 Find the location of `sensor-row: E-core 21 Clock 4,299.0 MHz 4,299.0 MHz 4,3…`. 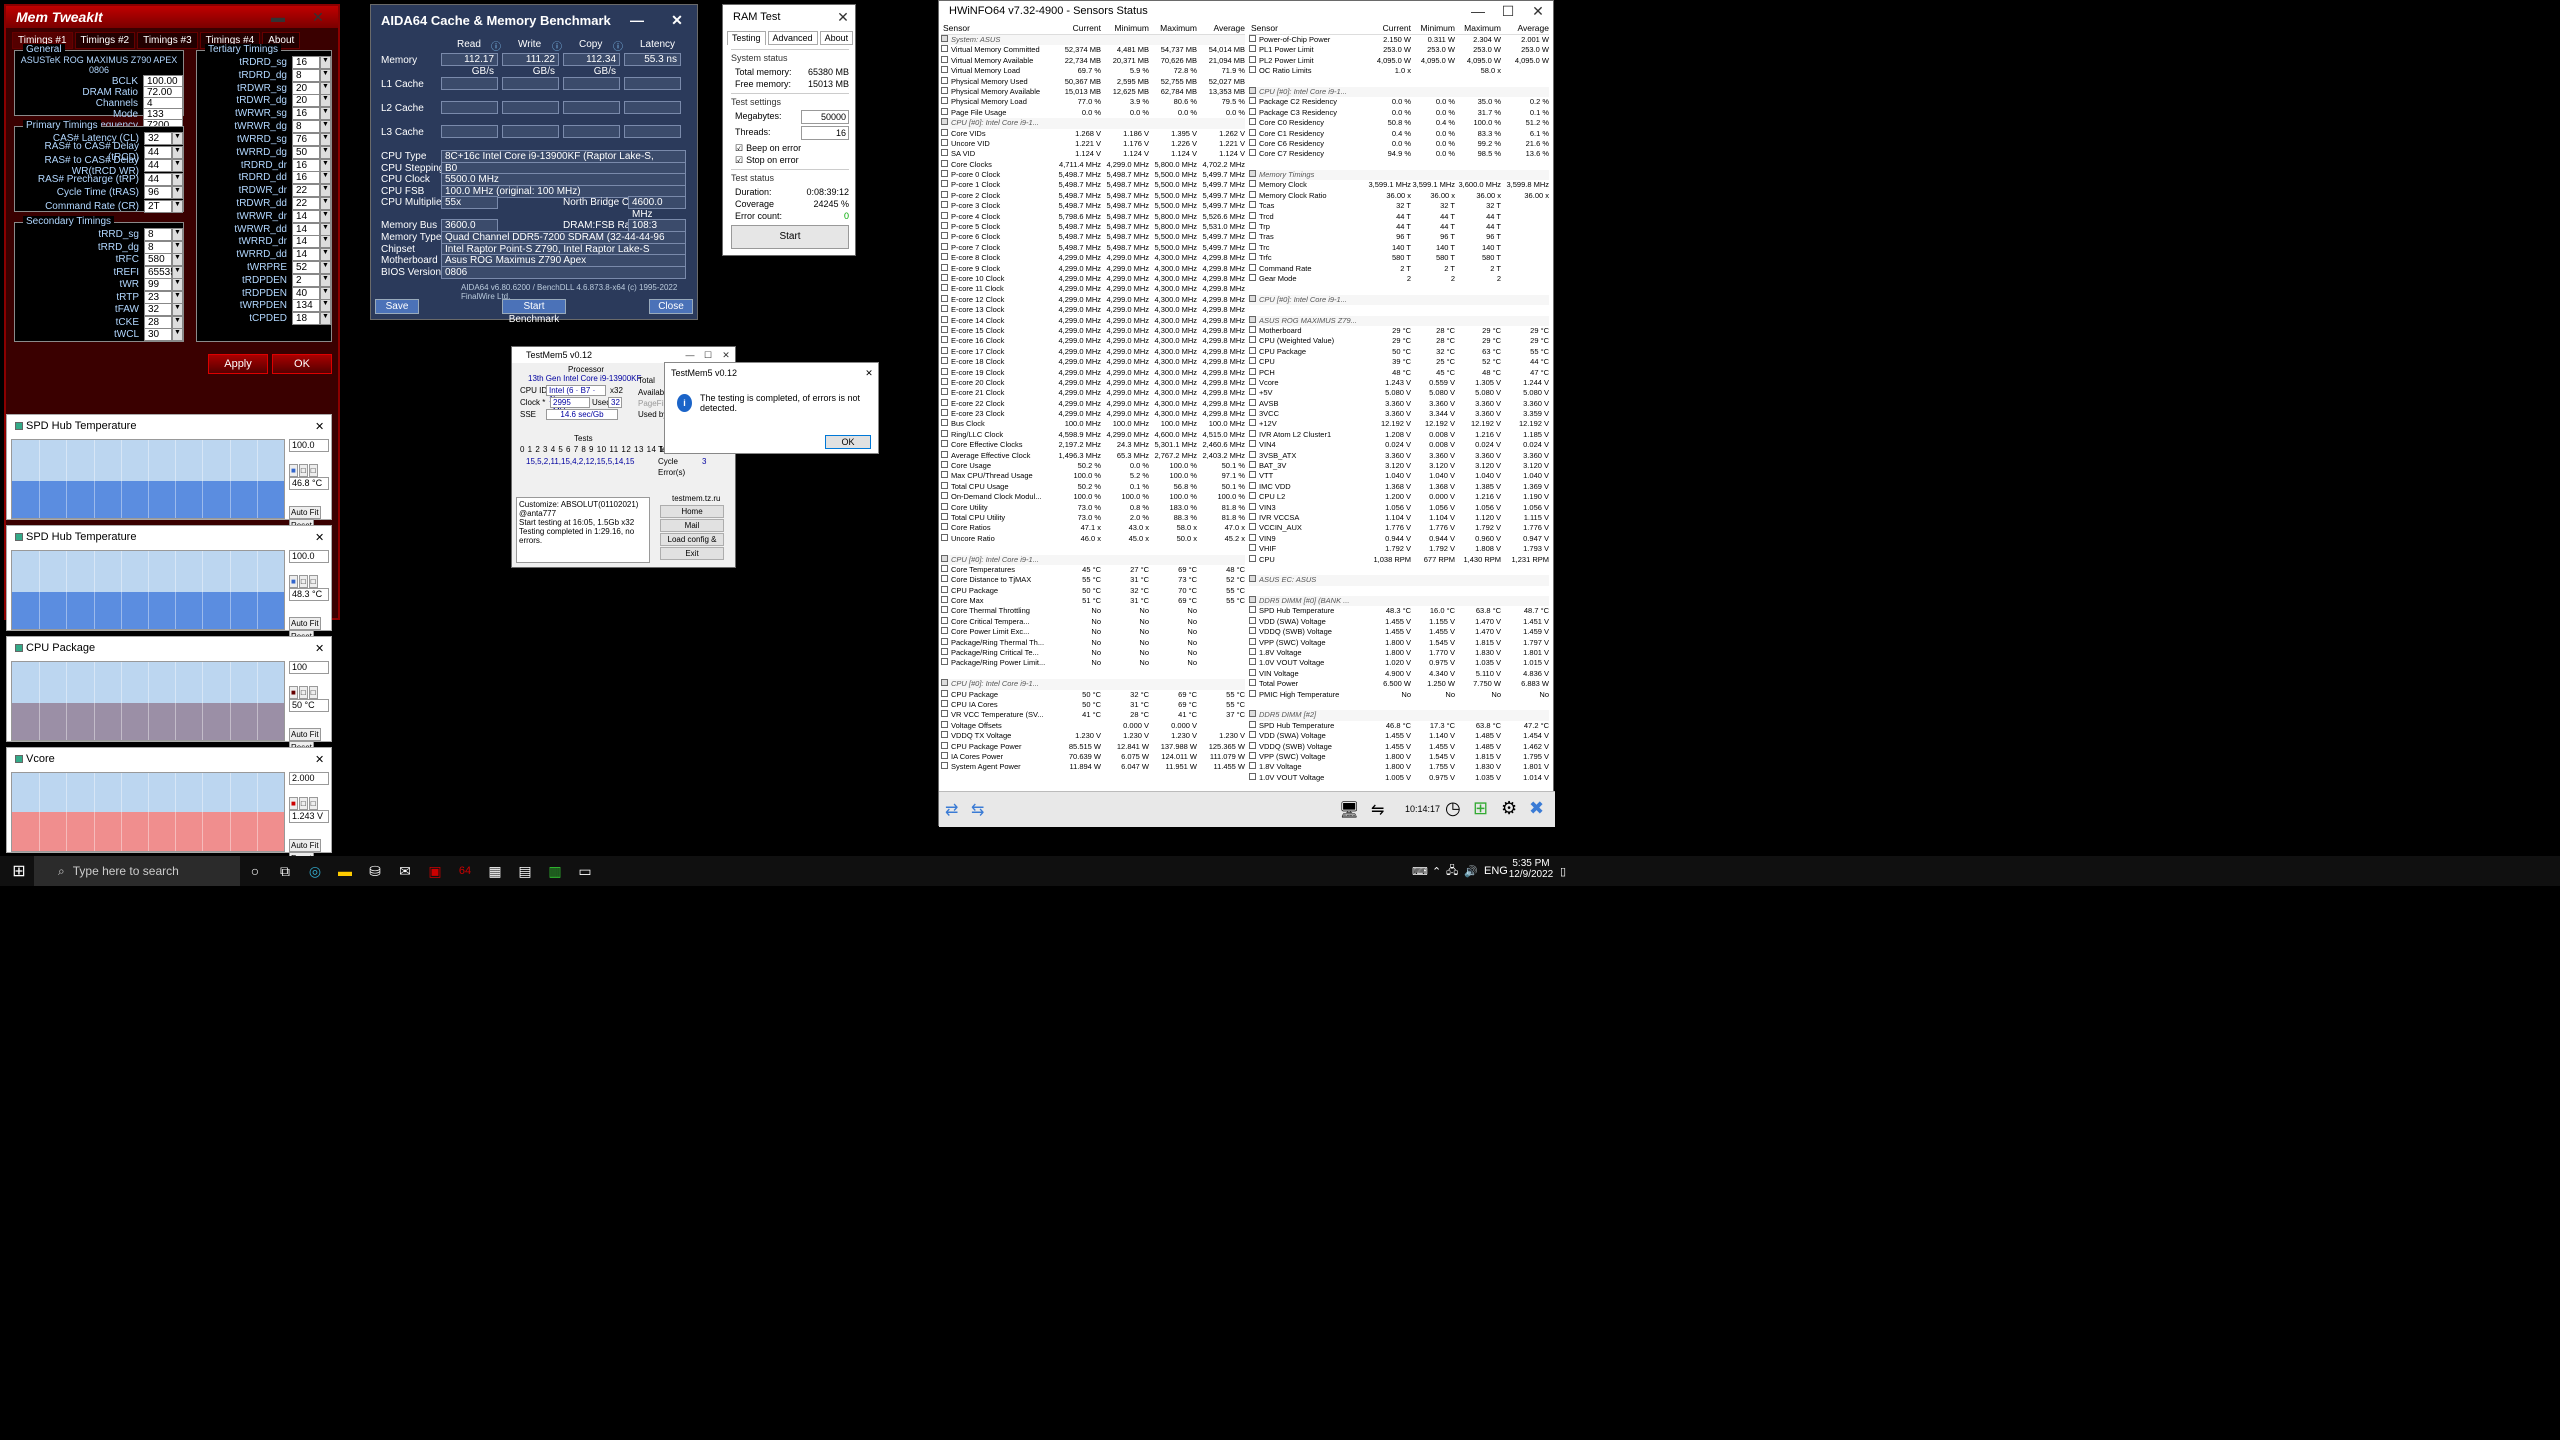

sensor-row: E-core 21 Clock 4,299.0 MHz 4,299.0 MHz 4,3… is located at coordinates (1093, 393).